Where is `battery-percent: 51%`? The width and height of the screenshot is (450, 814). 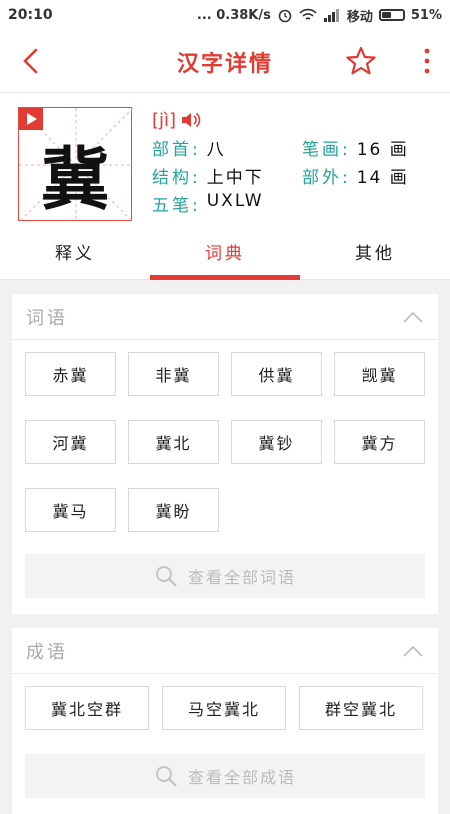
battery-percent: 51% is located at coordinates (426, 15).